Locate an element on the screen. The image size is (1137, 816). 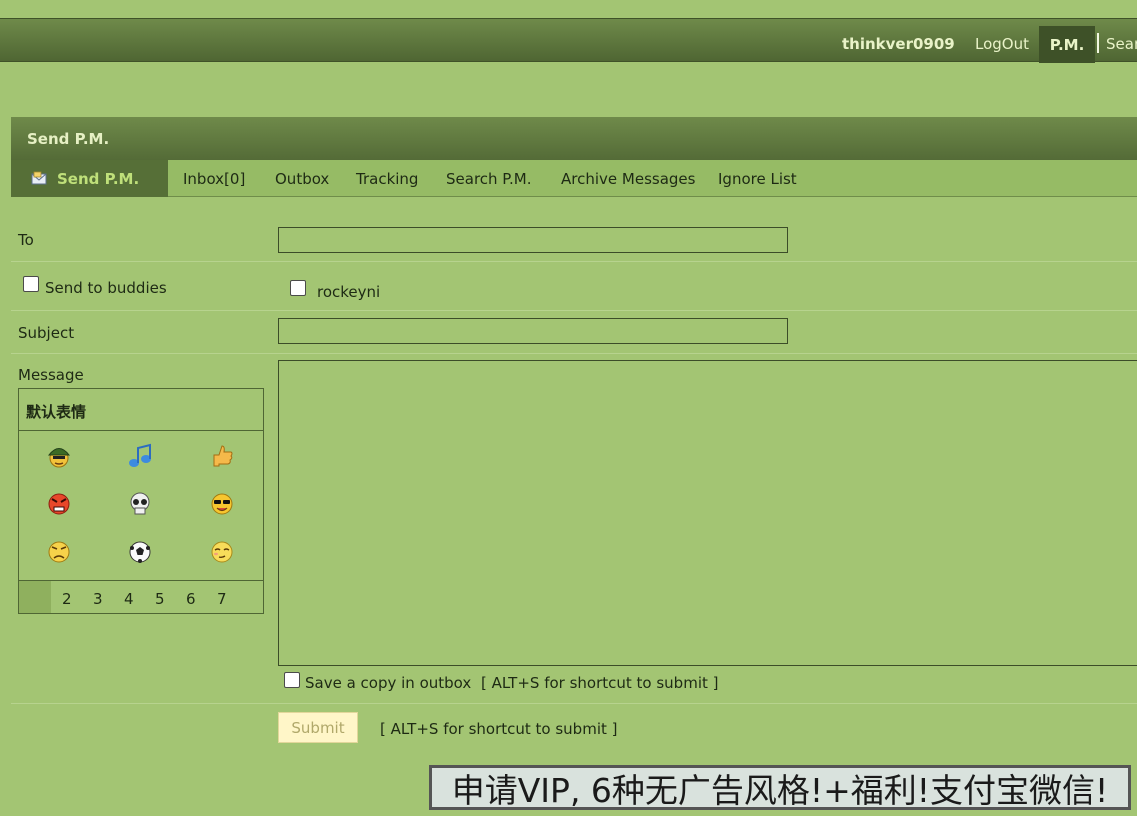
save-copy-checkbox is located at coordinates (292, 680).